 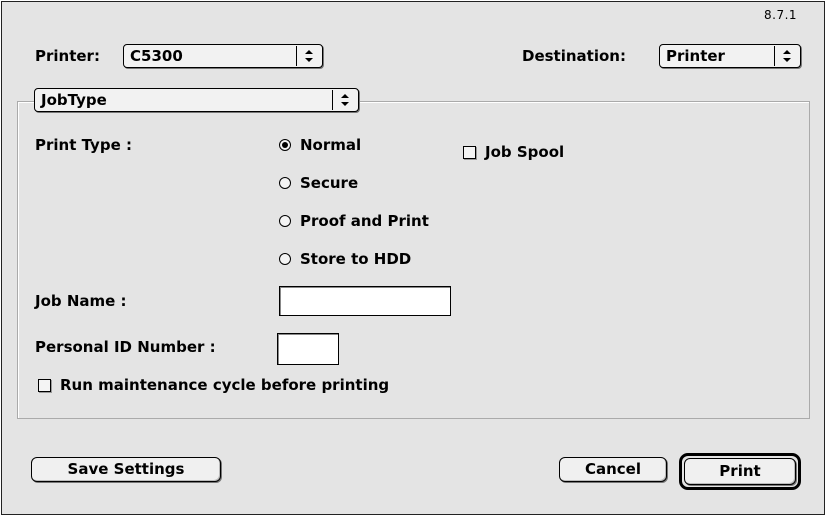 I want to click on panel-selector-value: JobType, so click(x=74, y=100).